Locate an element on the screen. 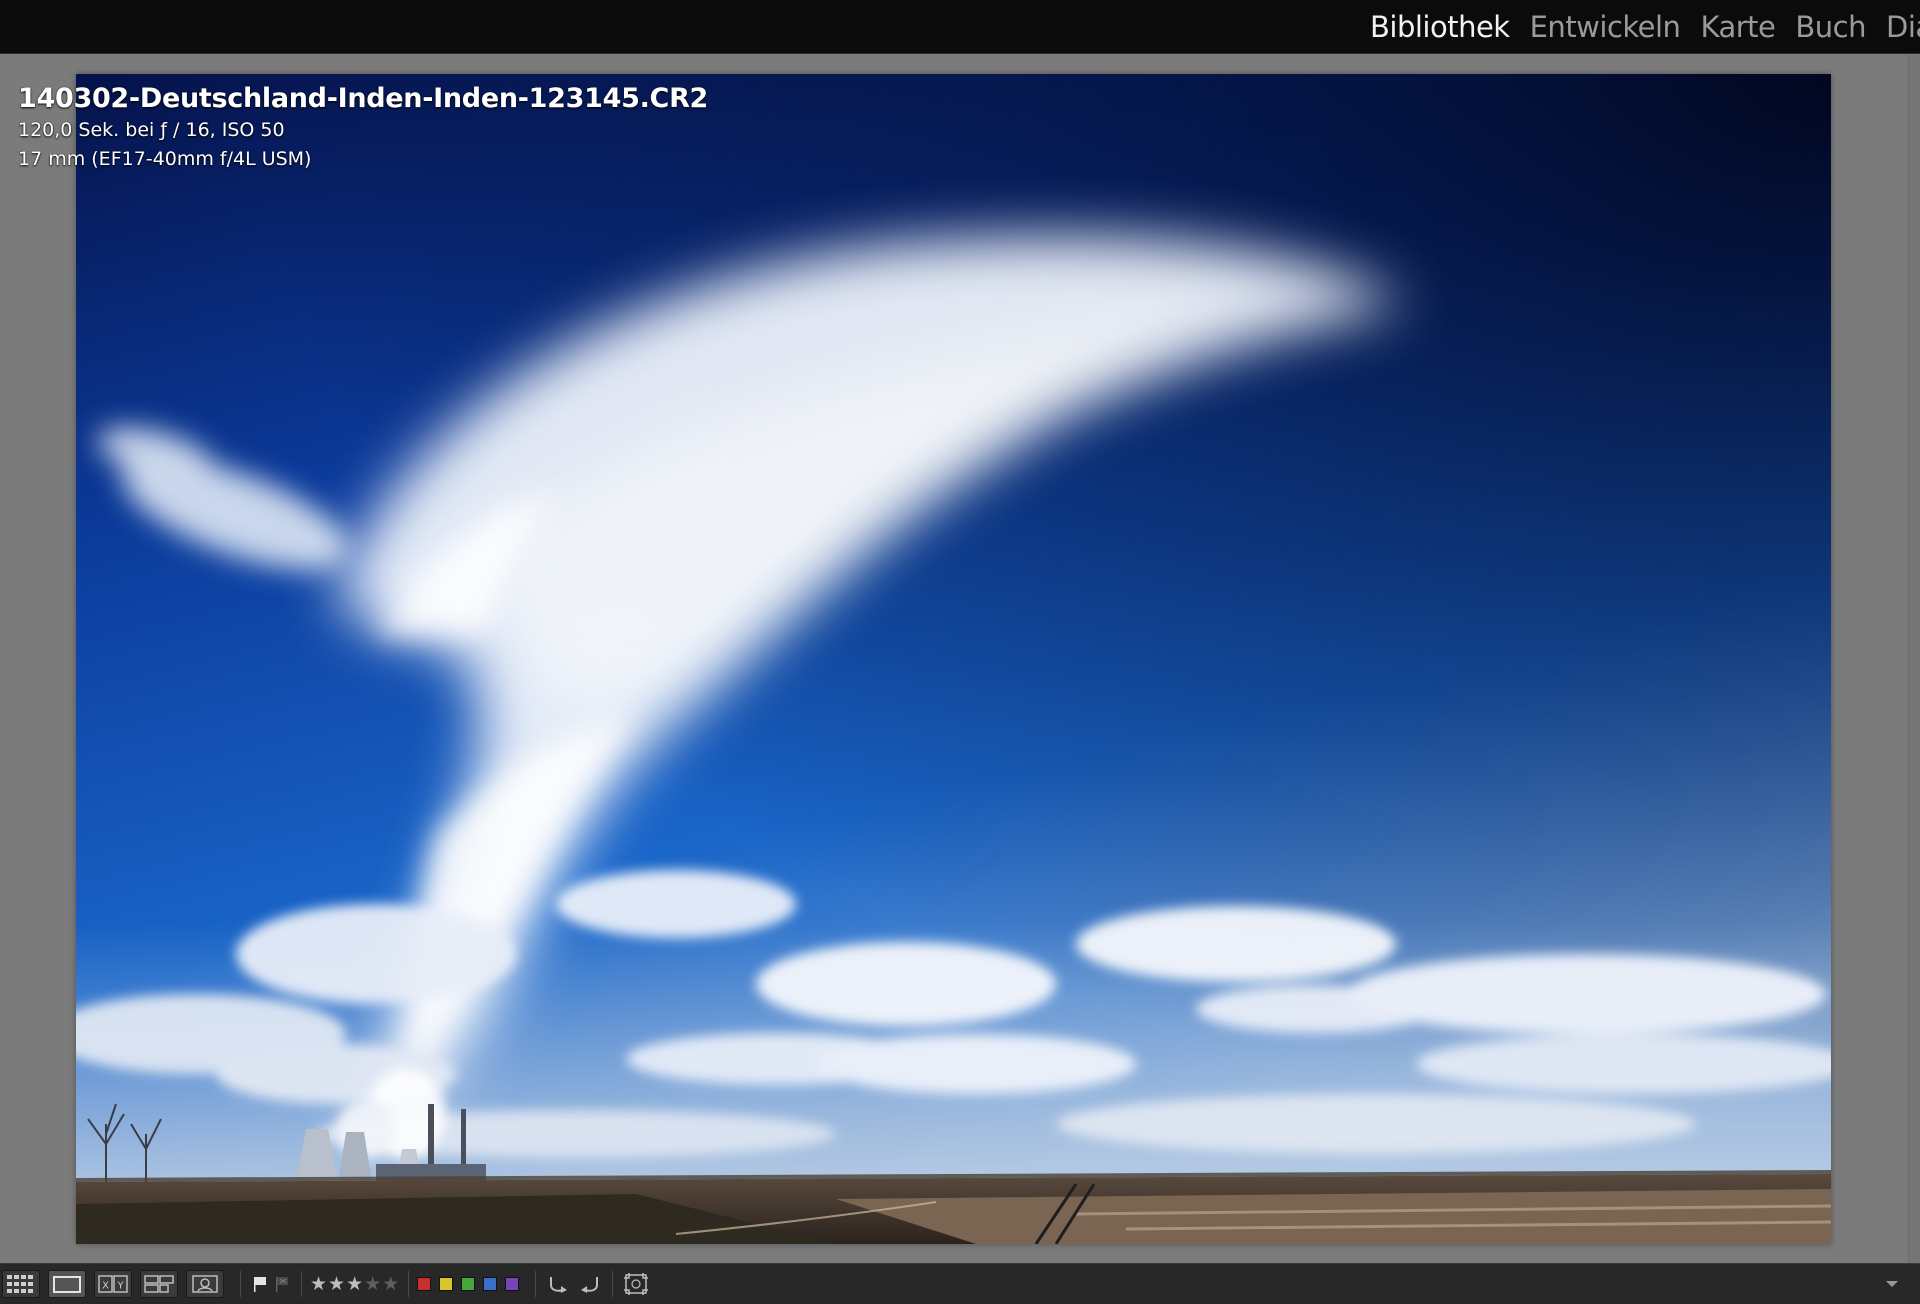  star-rating: ★ ★ ★ ★ ★ is located at coordinates (355, 1284).